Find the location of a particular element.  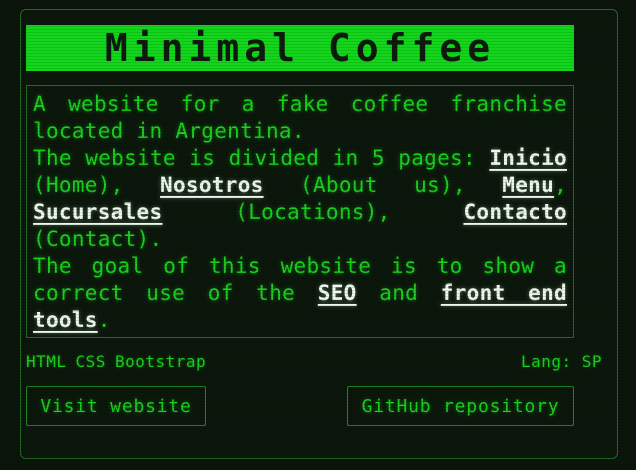

goal-period: . is located at coordinates (104, 320).